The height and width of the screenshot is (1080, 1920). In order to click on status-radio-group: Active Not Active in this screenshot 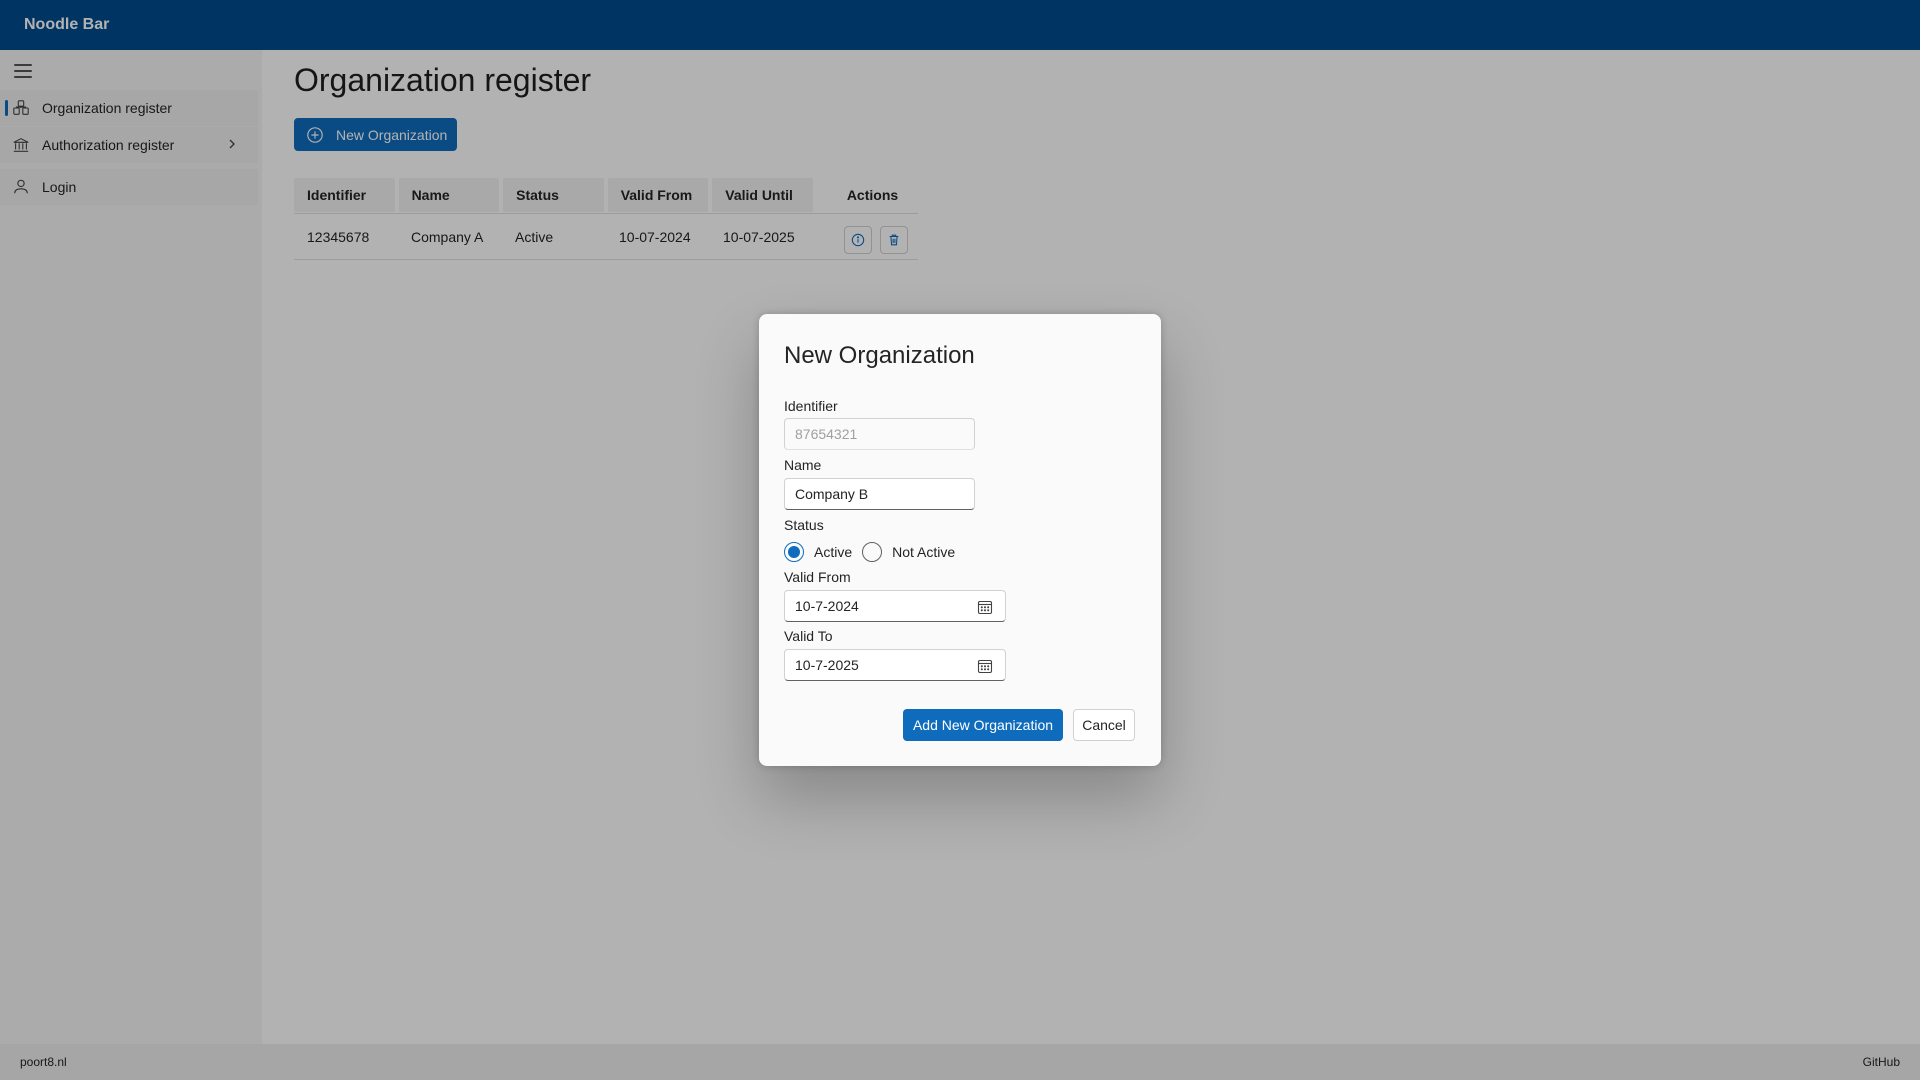, I will do `click(874, 552)`.